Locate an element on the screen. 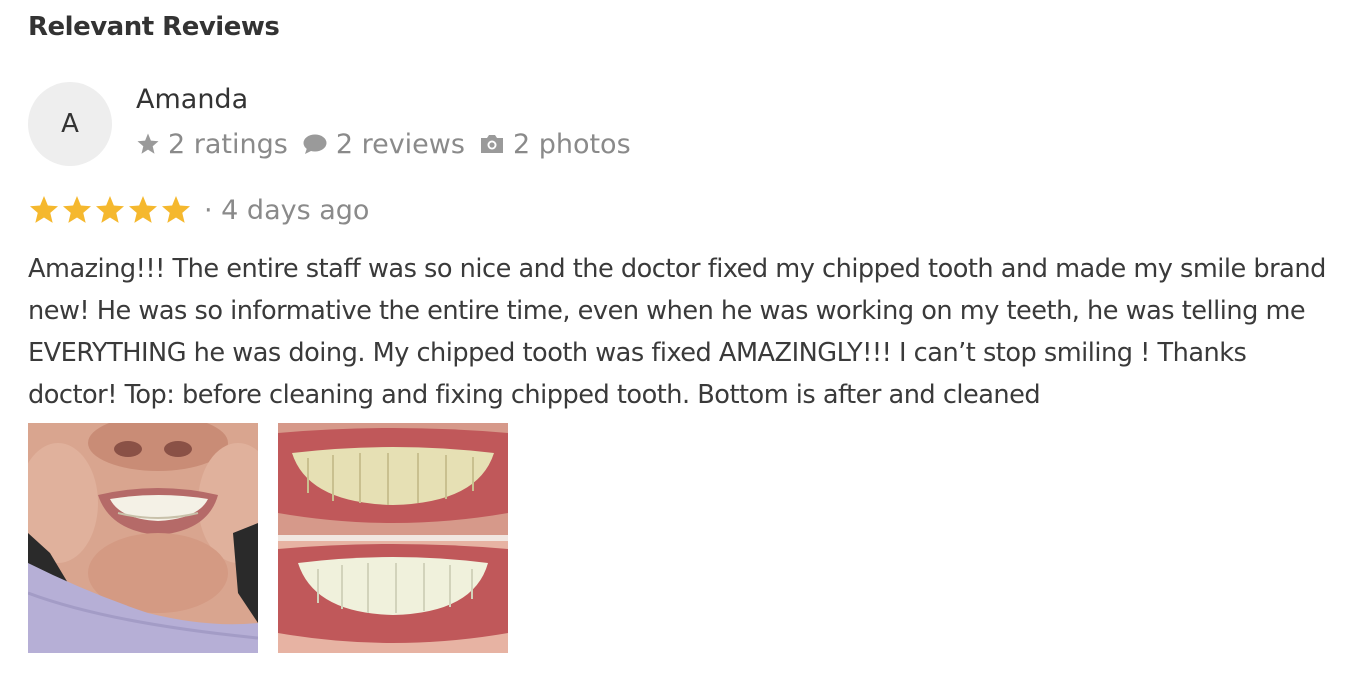 The width and height of the screenshot is (1346, 690). speech-bubble-icon is located at coordinates (315, 144).